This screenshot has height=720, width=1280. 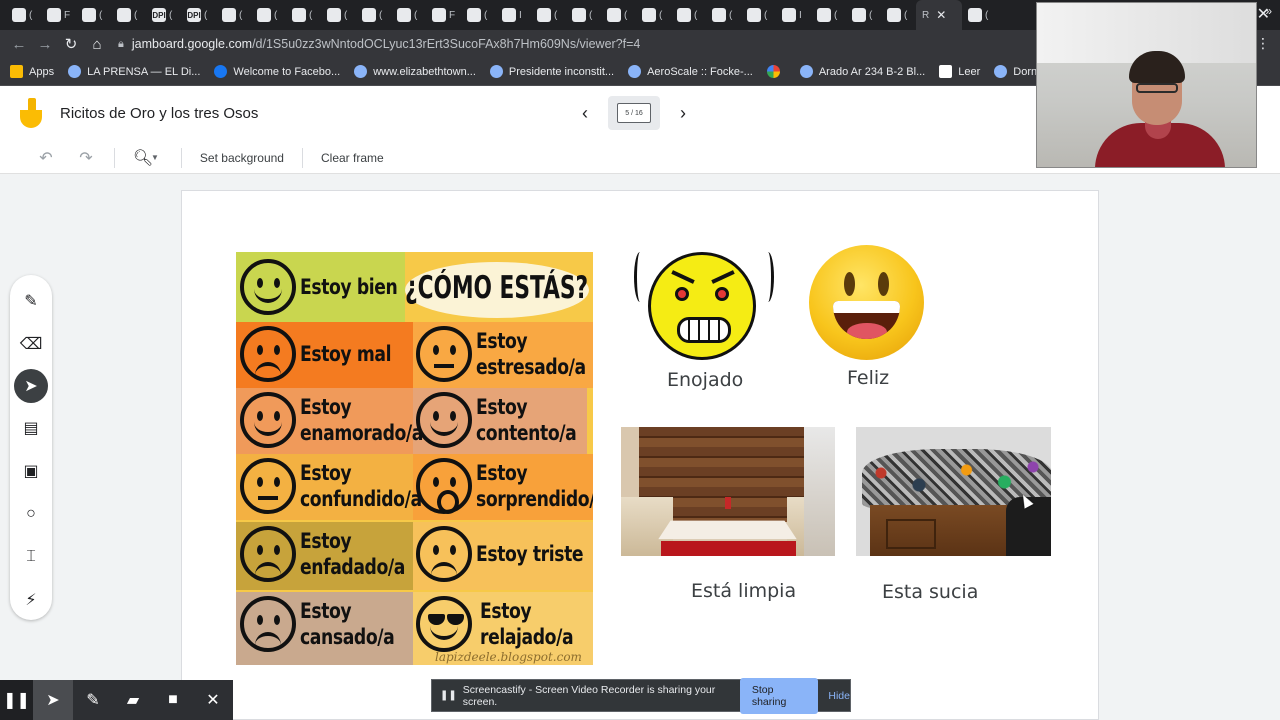 What do you see at coordinates (31, 113) in the screenshot?
I see `jamboard-logo-icon` at bounding box center [31, 113].